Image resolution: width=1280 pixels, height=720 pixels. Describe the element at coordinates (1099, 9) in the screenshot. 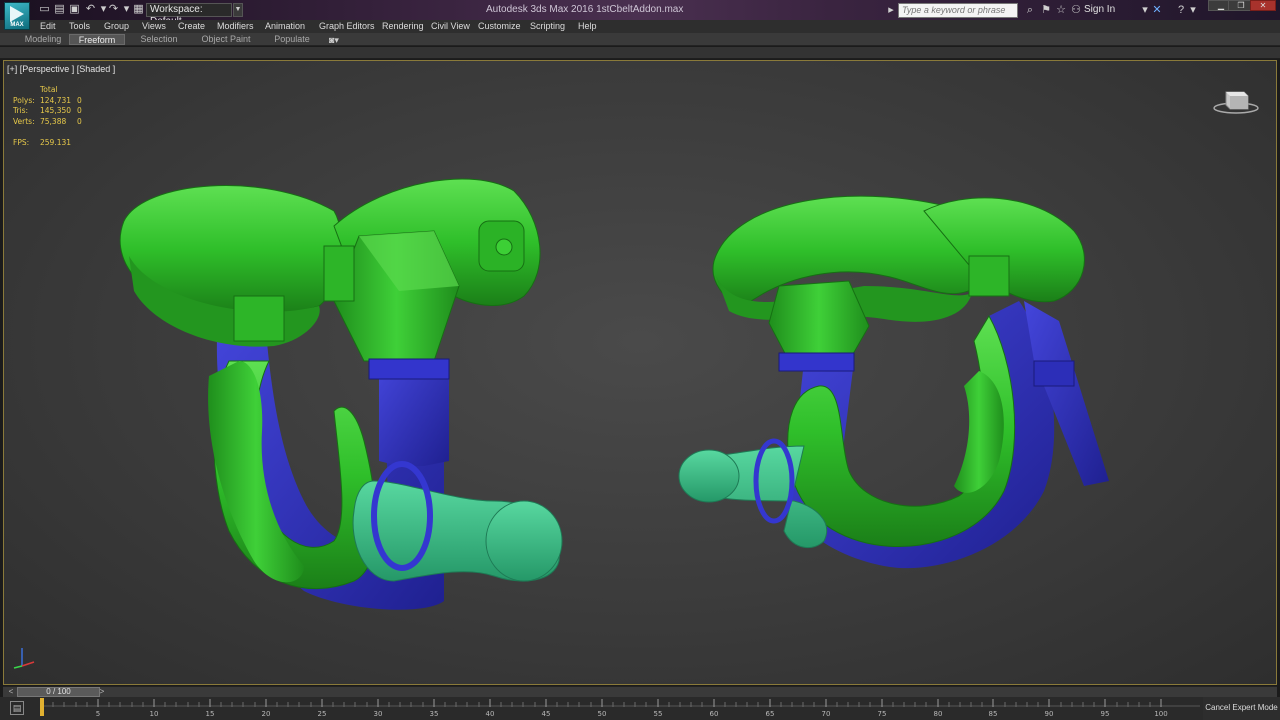

I see `sign-in-button: Sign In` at that location.